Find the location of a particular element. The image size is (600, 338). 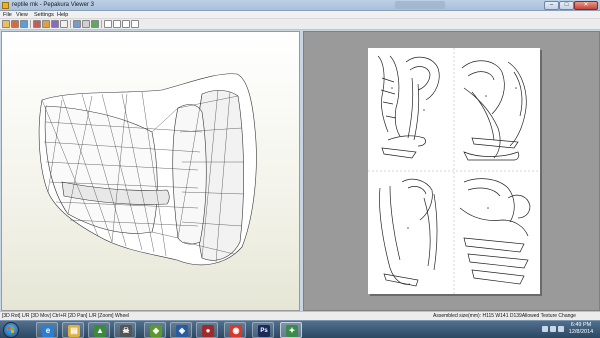

layout-4-icon is located at coordinates (135, 24).